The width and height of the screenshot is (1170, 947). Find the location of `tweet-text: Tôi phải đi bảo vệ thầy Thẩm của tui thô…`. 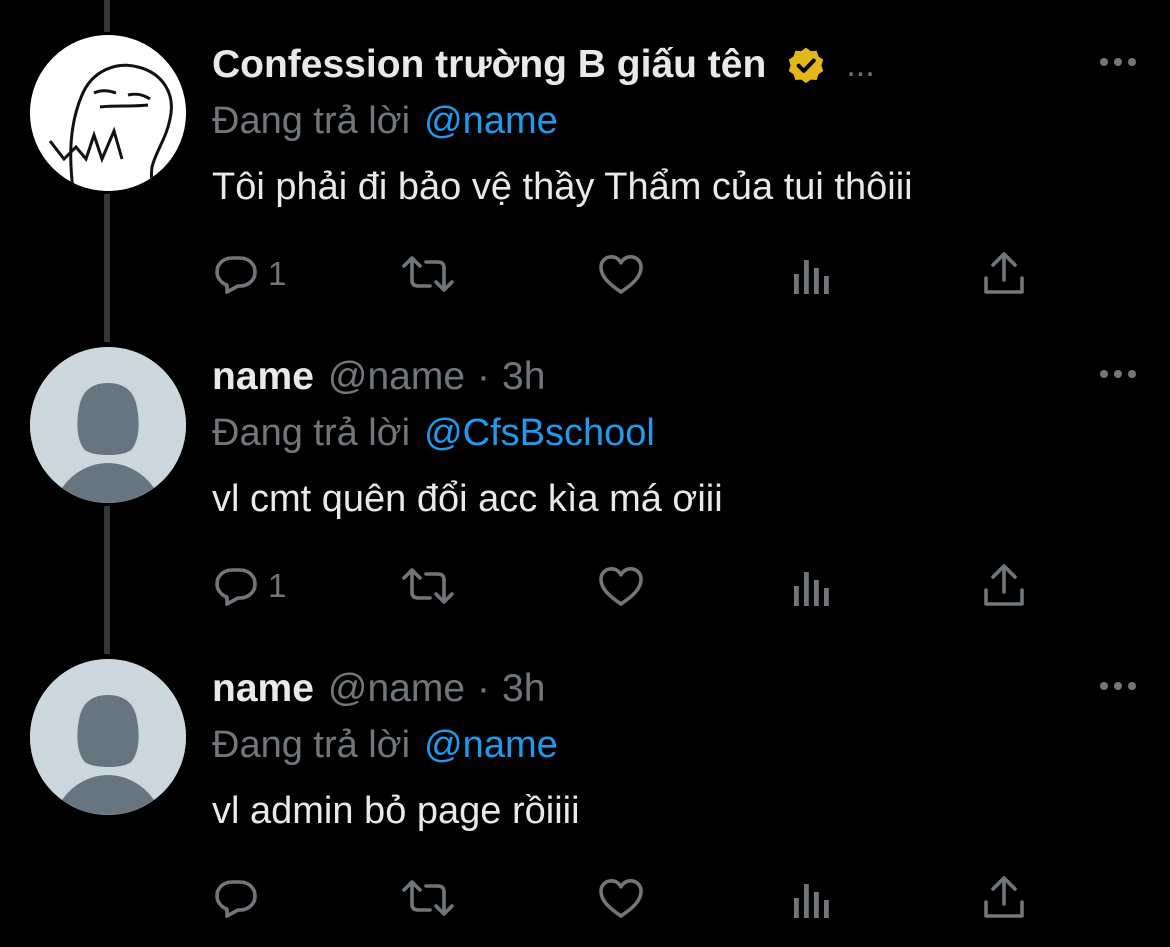

tweet-text: Tôi phải đi bảo vệ thầy Thẩm của tui thô… is located at coordinates (562, 186).